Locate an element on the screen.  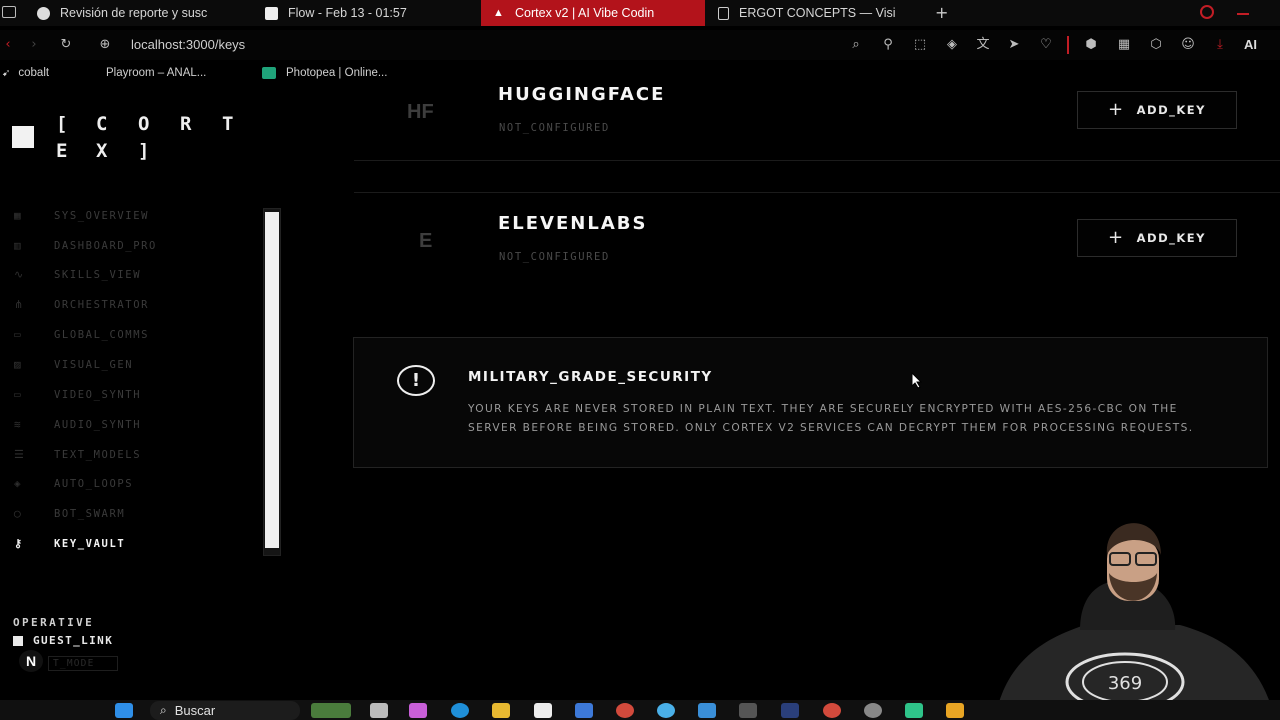
chart-icon: ▥ is located at coordinates (18, 245).